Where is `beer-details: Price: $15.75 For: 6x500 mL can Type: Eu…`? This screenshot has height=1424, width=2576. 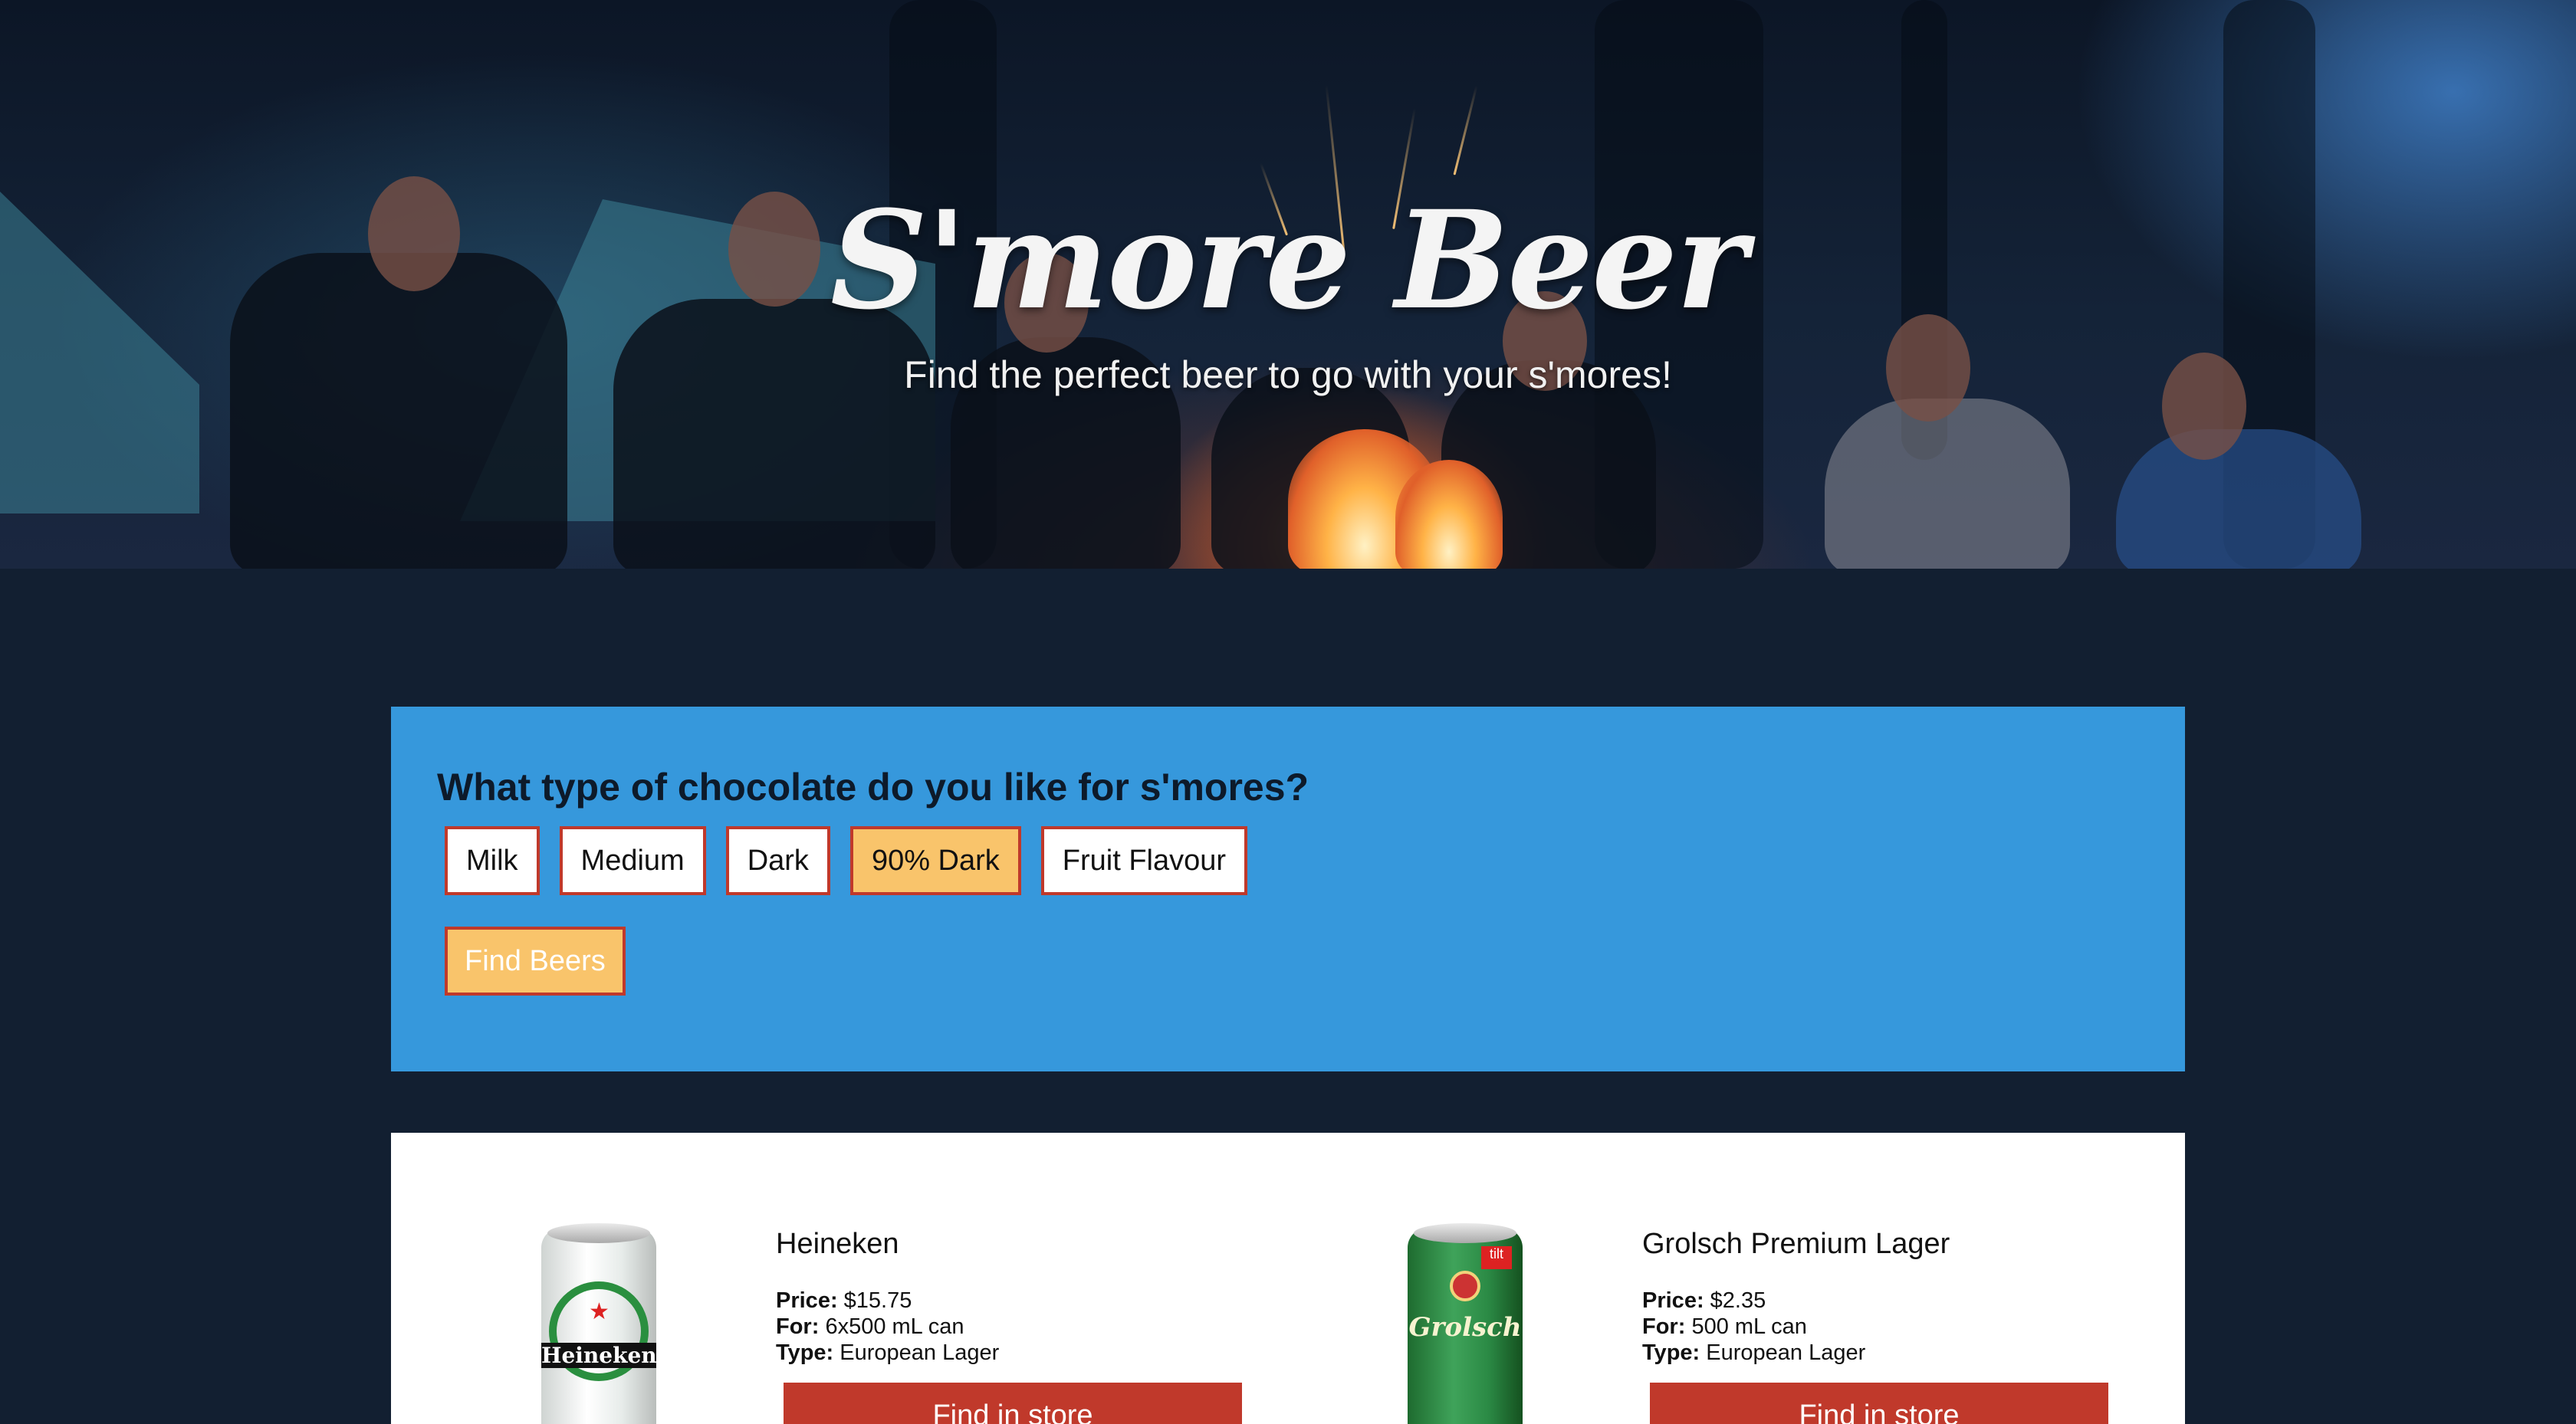
beer-details: Price: $15.75 For: 6x500 mL can Type: Eu… is located at coordinates (888, 1327).